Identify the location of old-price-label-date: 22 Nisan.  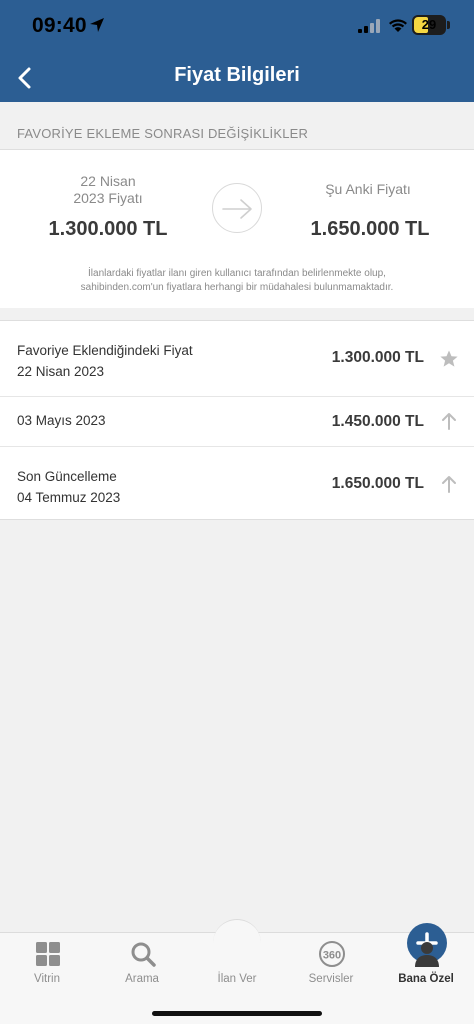
(108, 181).